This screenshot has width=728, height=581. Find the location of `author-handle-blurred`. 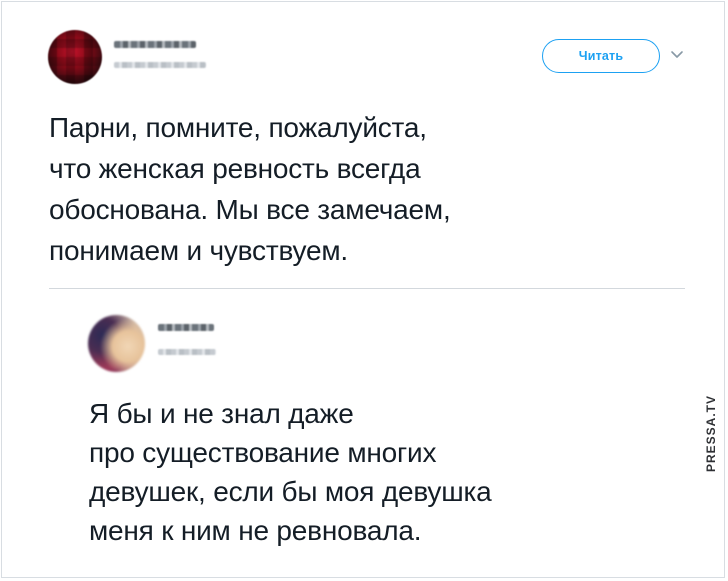

author-handle-blurred is located at coordinates (160, 65).